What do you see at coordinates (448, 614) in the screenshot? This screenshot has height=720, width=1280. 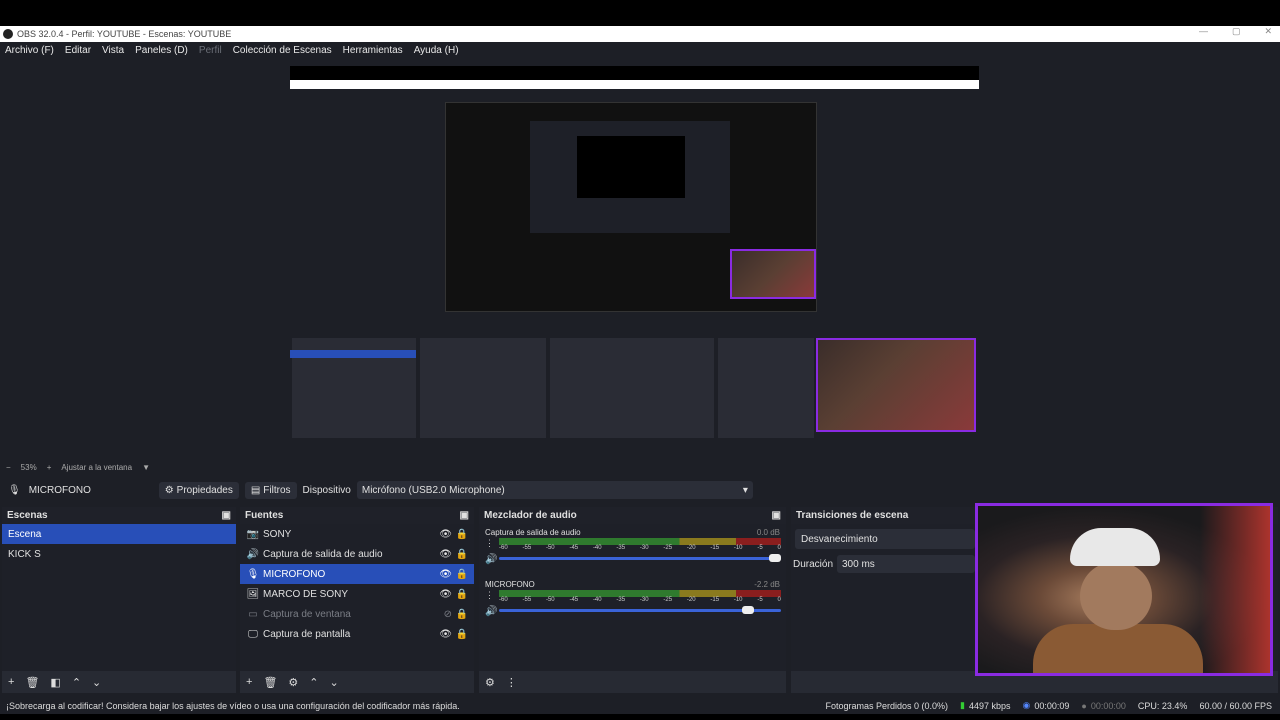 I see `eye-hidden-icon: ⊘` at bounding box center [448, 614].